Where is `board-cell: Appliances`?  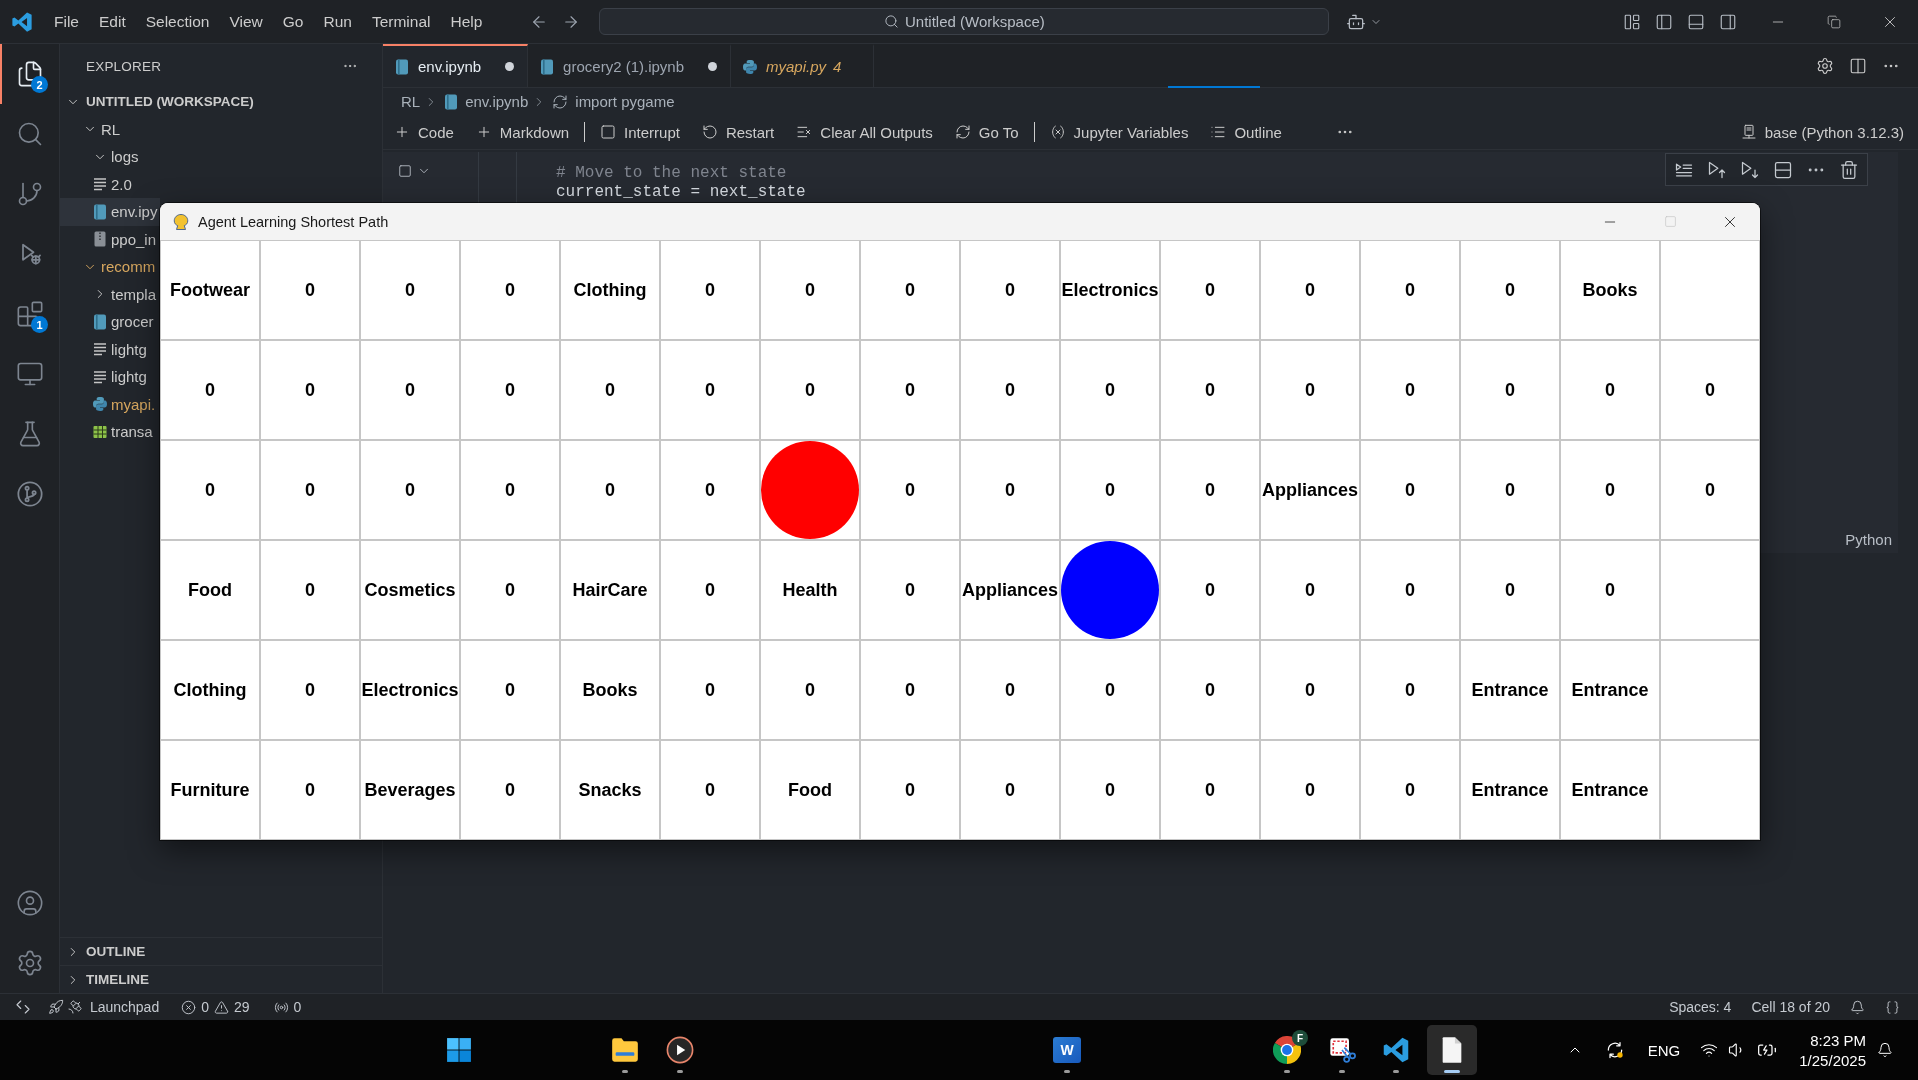
board-cell: Appliances is located at coordinates (1010, 590).